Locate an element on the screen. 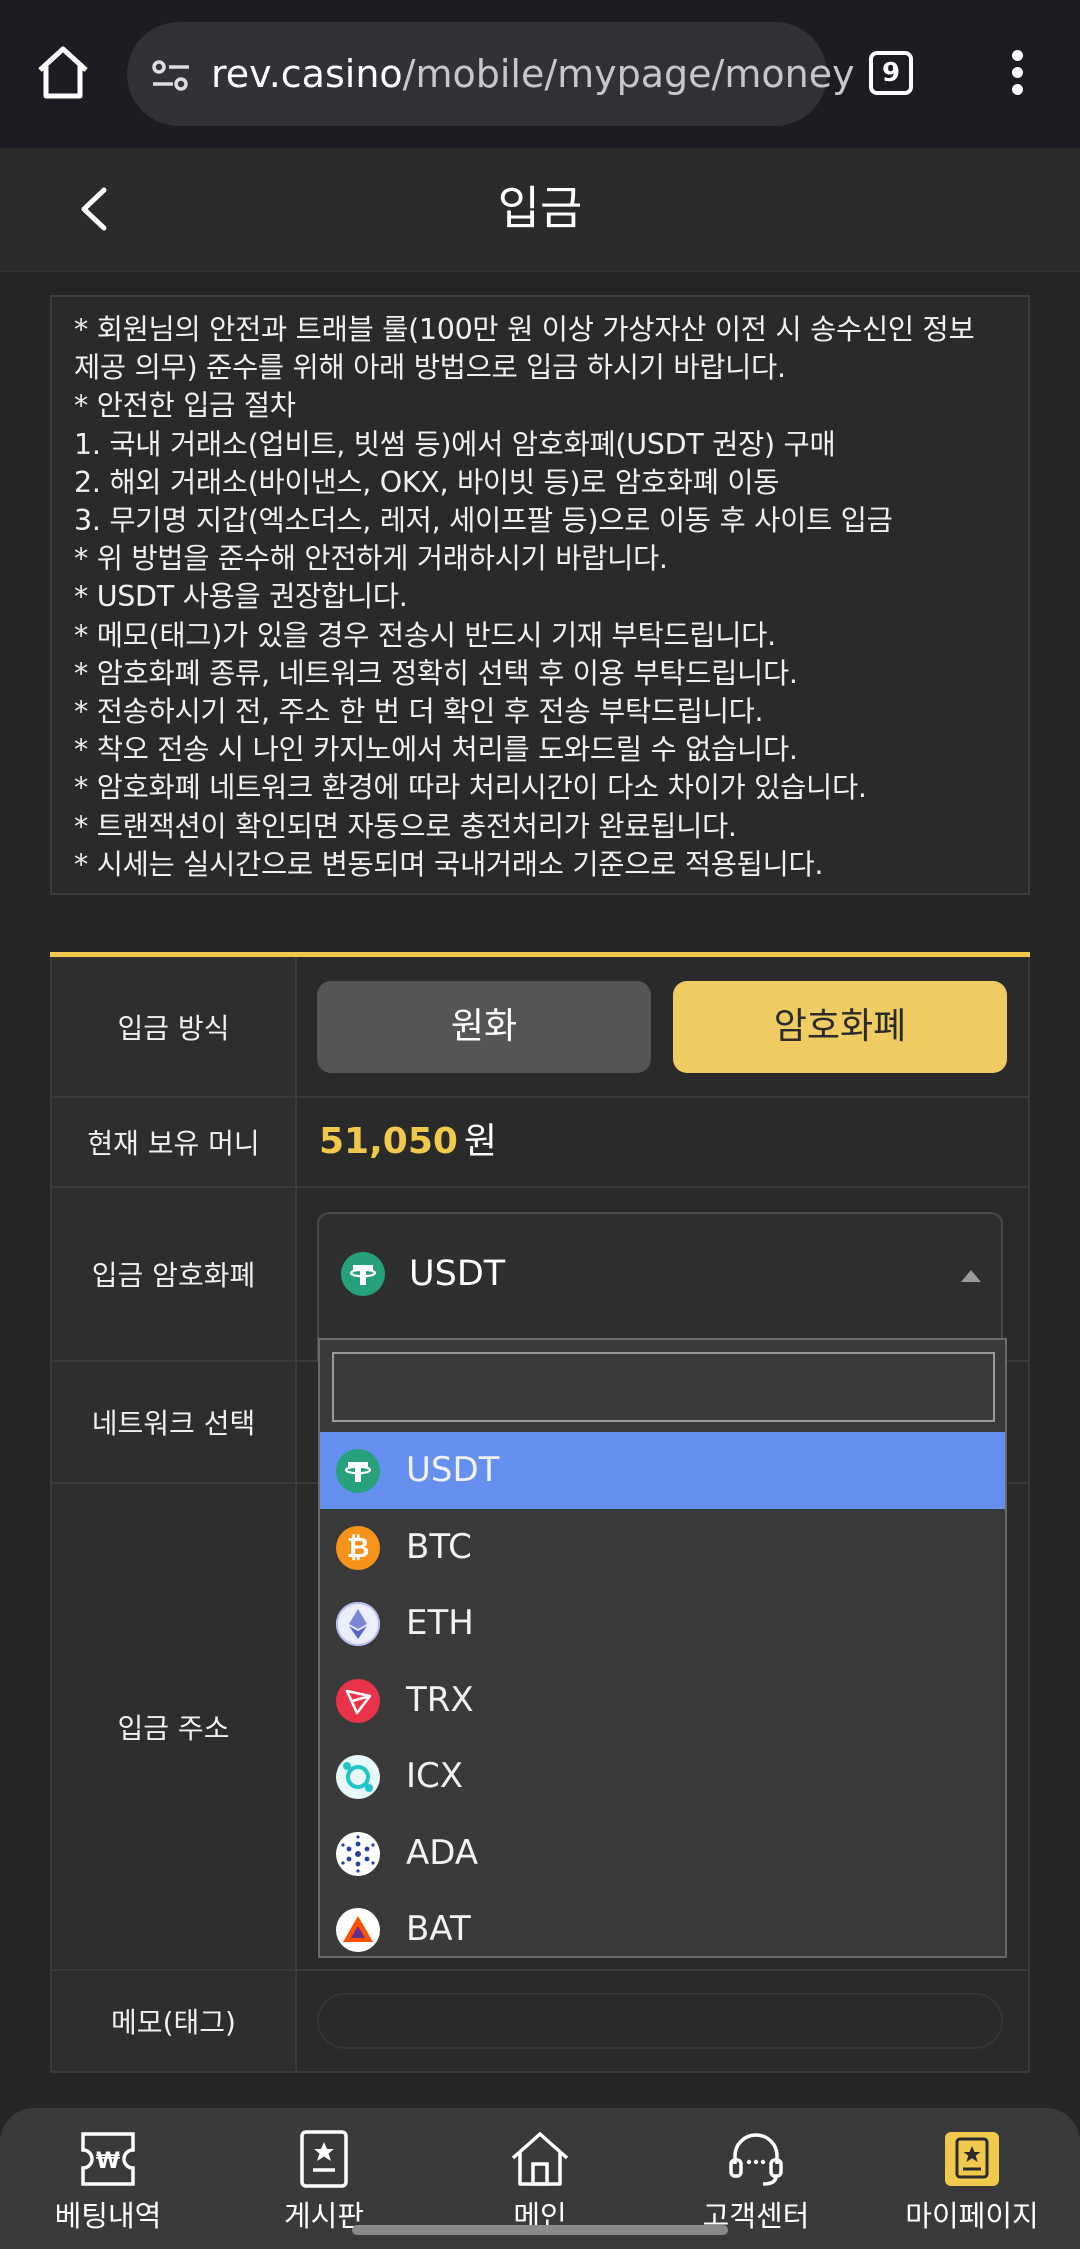 This screenshot has height=2249, width=1080. memo-row: 메모(태그) is located at coordinates (540, 2022).